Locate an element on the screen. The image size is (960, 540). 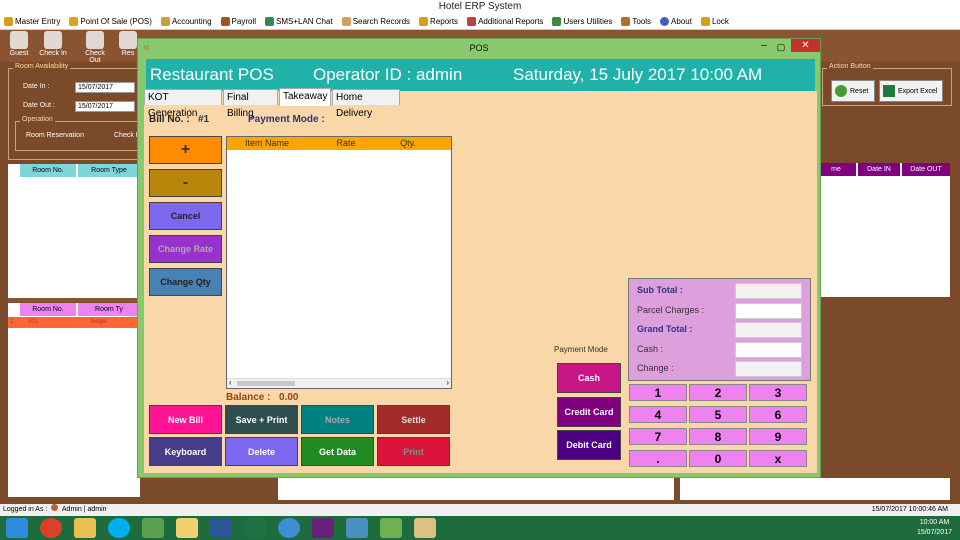
maximize-button: ▢ is located at coordinates (781, 47).